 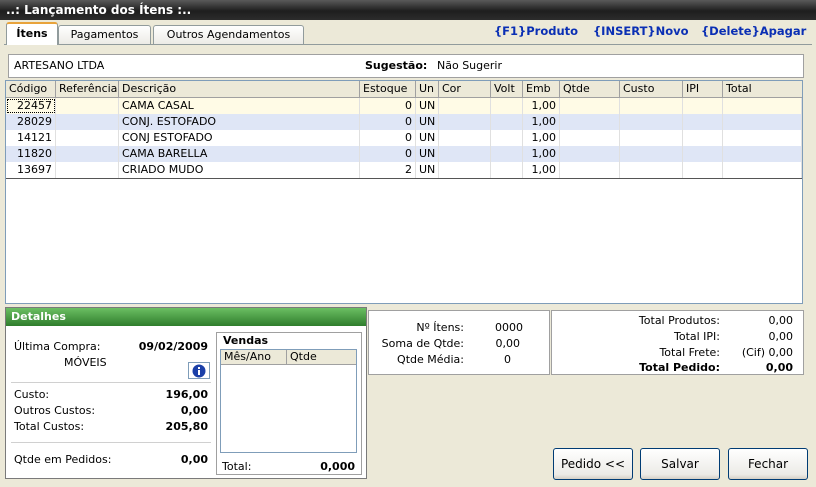 I want to click on shortcut-apagar: {Delete}Apagar, so click(x=753, y=31).